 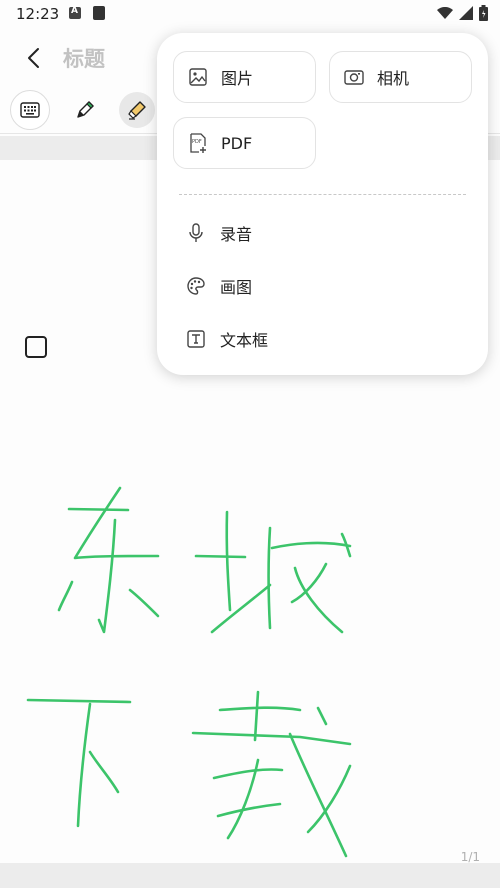 I want to click on pen-icon, so click(x=85, y=109).